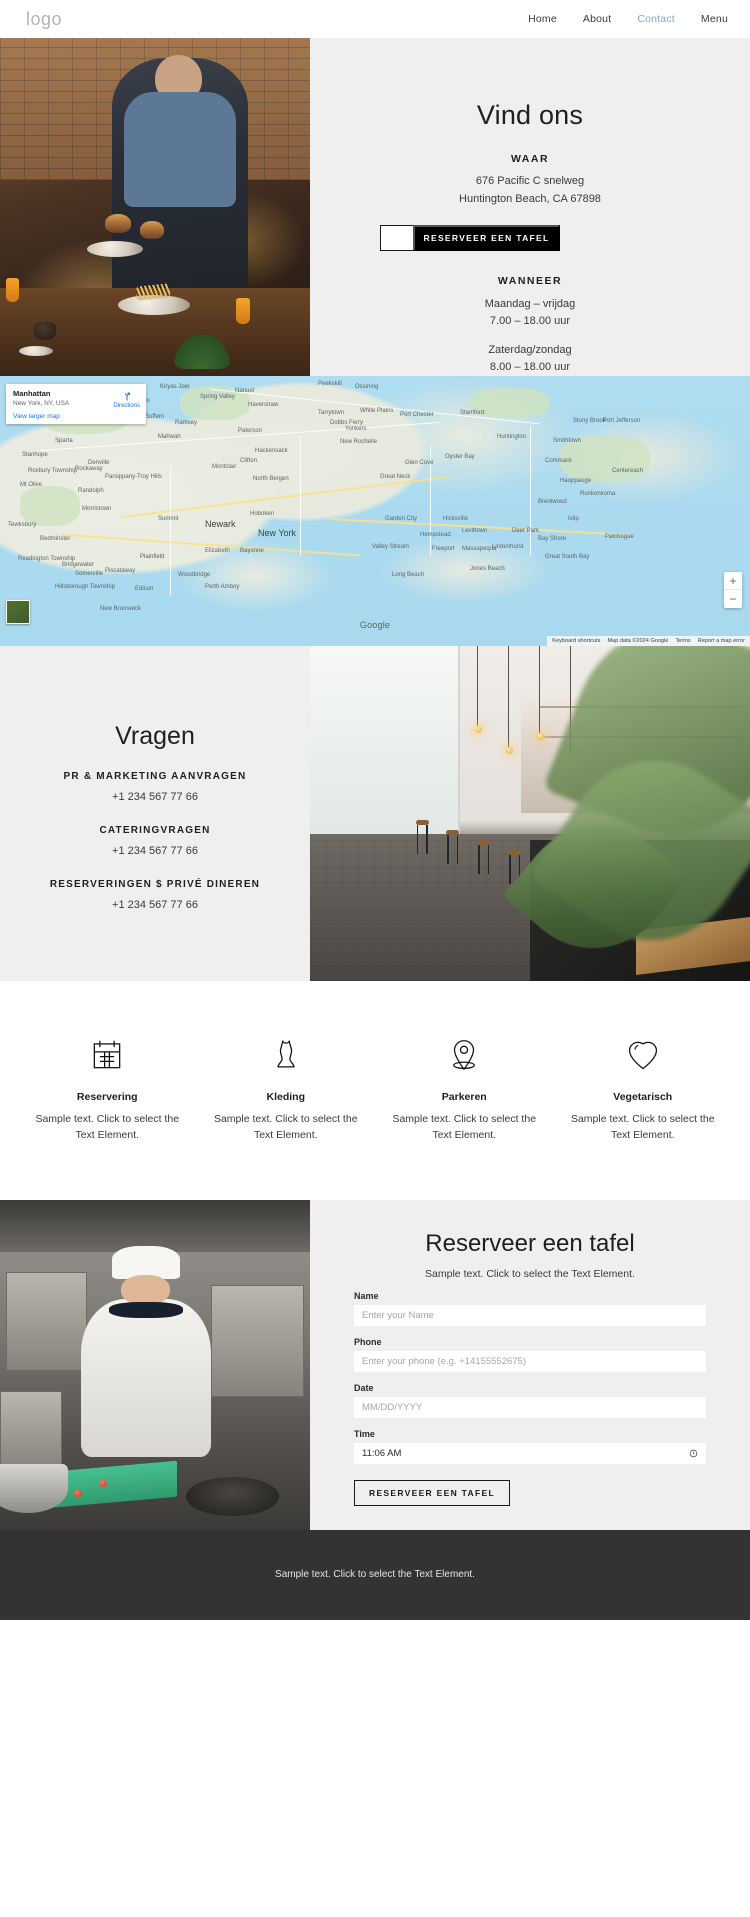 This screenshot has height=1917, width=750. I want to click on directions-icon, so click(127, 396).